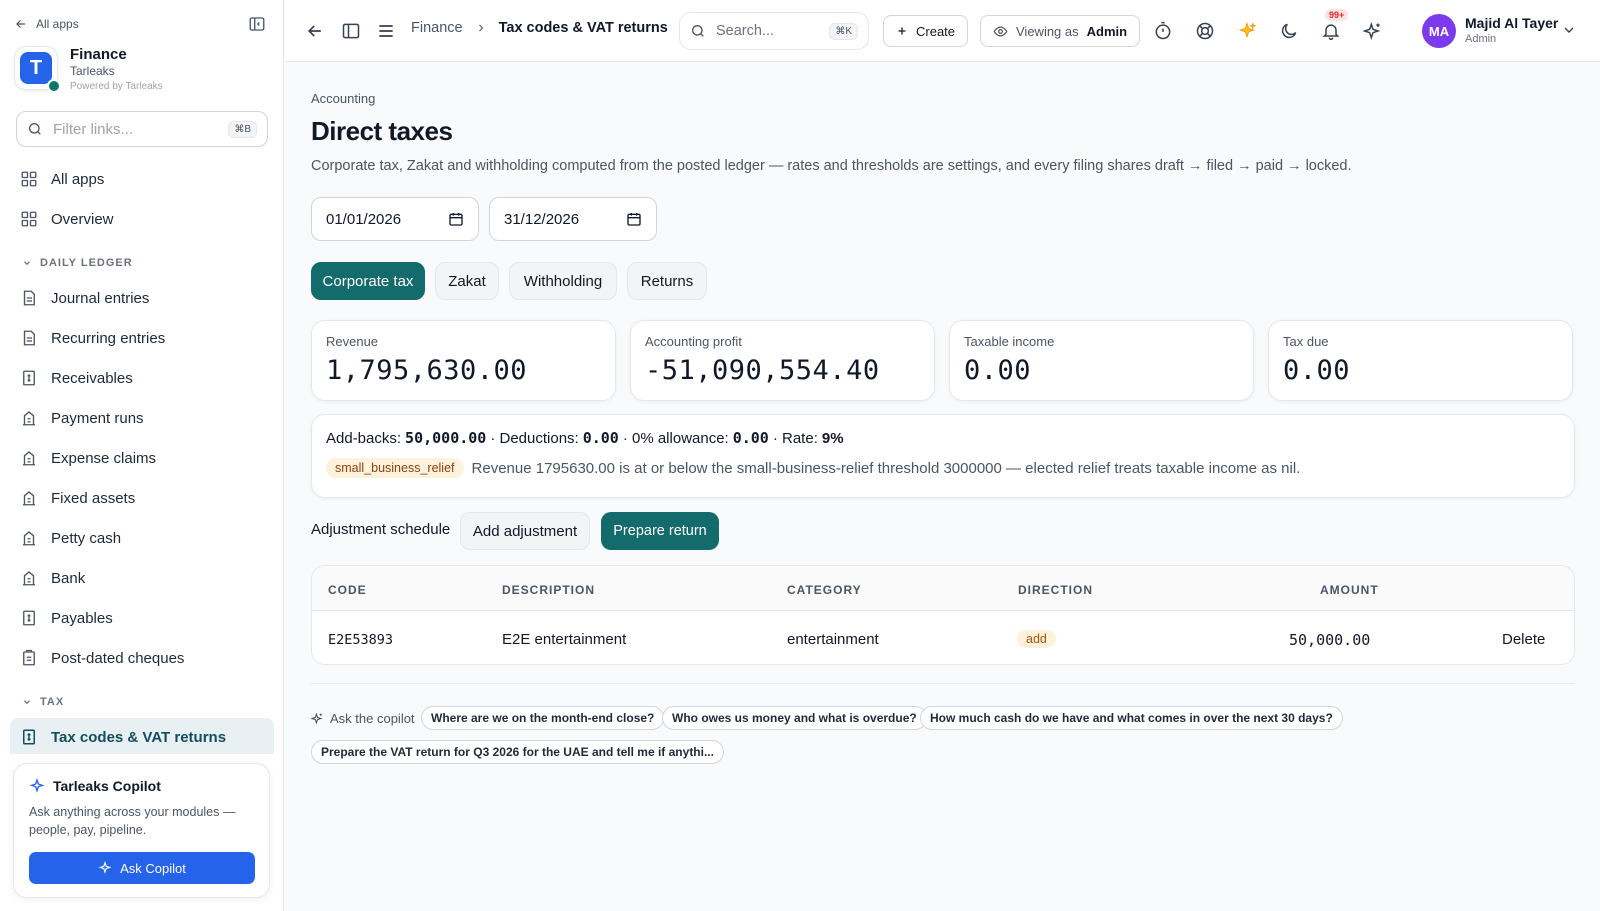 This screenshot has height=911, width=1600. What do you see at coordinates (563, 281) in the screenshot?
I see `tab-withholding: Withholding` at bounding box center [563, 281].